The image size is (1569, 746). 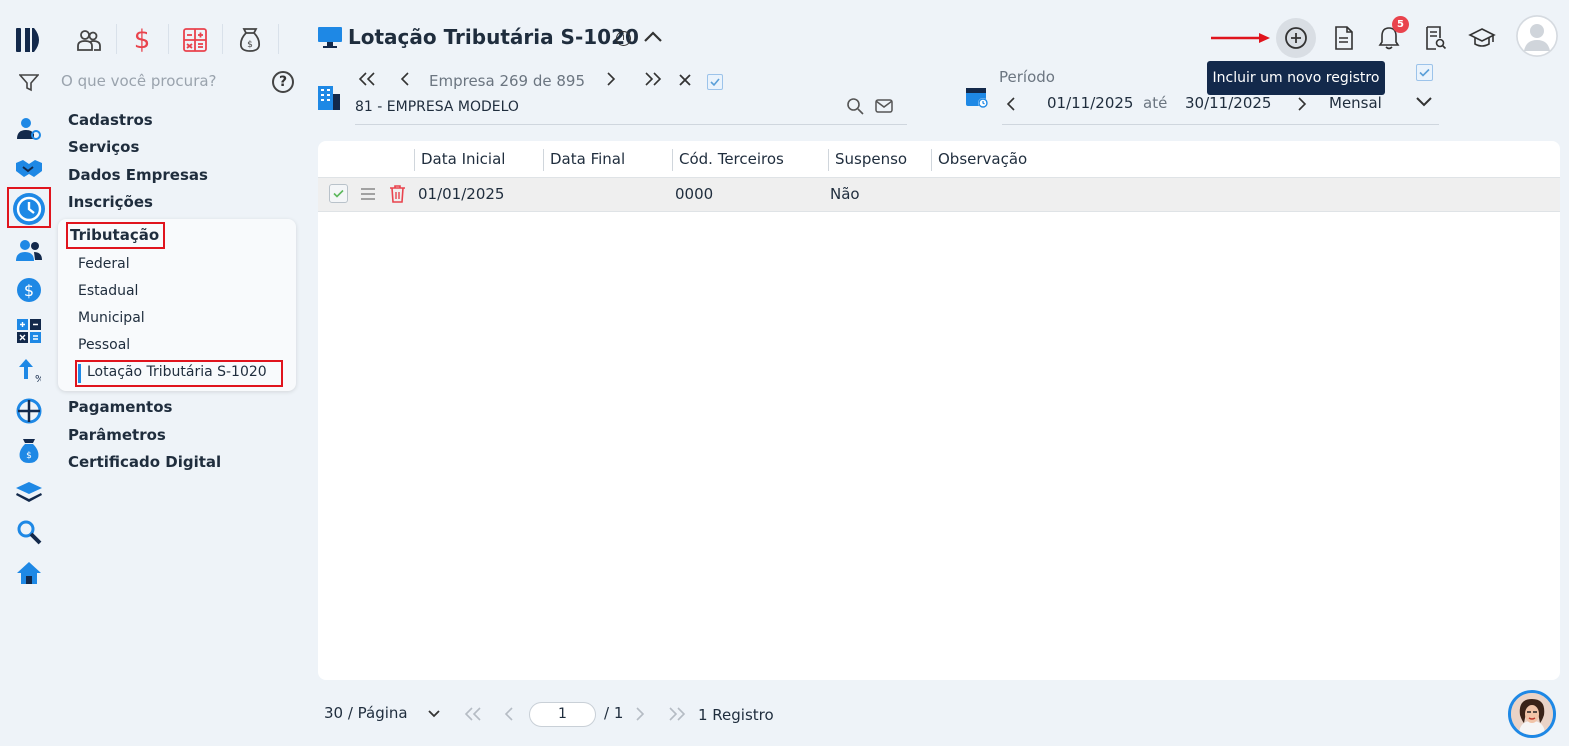 What do you see at coordinates (1155, 103) in the screenshot?
I see `ate-label: até` at bounding box center [1155, 103].